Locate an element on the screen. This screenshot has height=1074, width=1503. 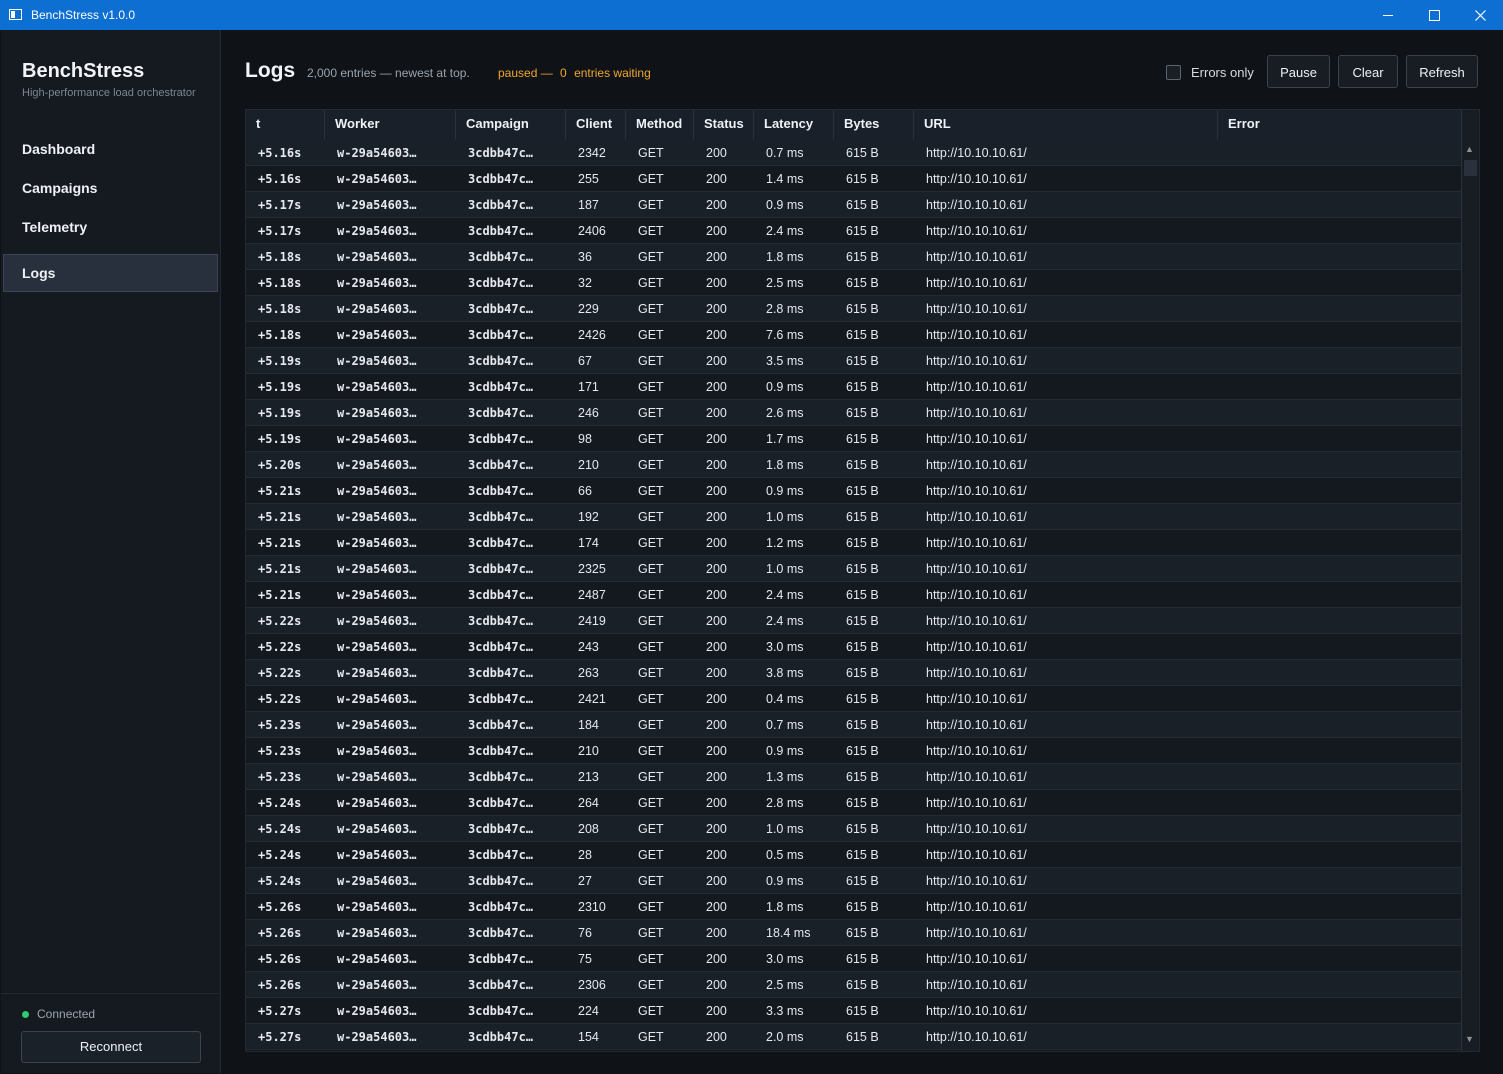
sidebar-item-dashboard: Dashboard is located at coordinates (110, 153).